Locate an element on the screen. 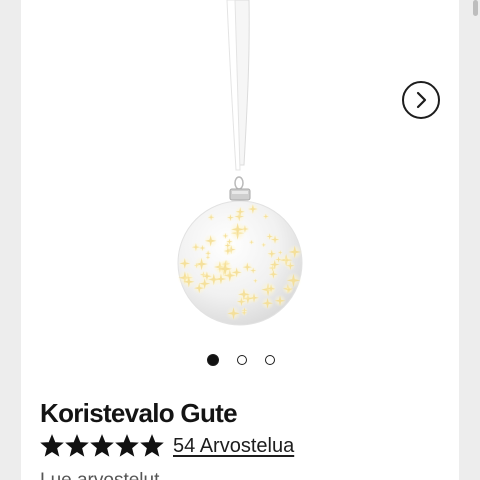 The width and height of the screenshot is (480, 480). star-rating is located at coordinates (102, 446).